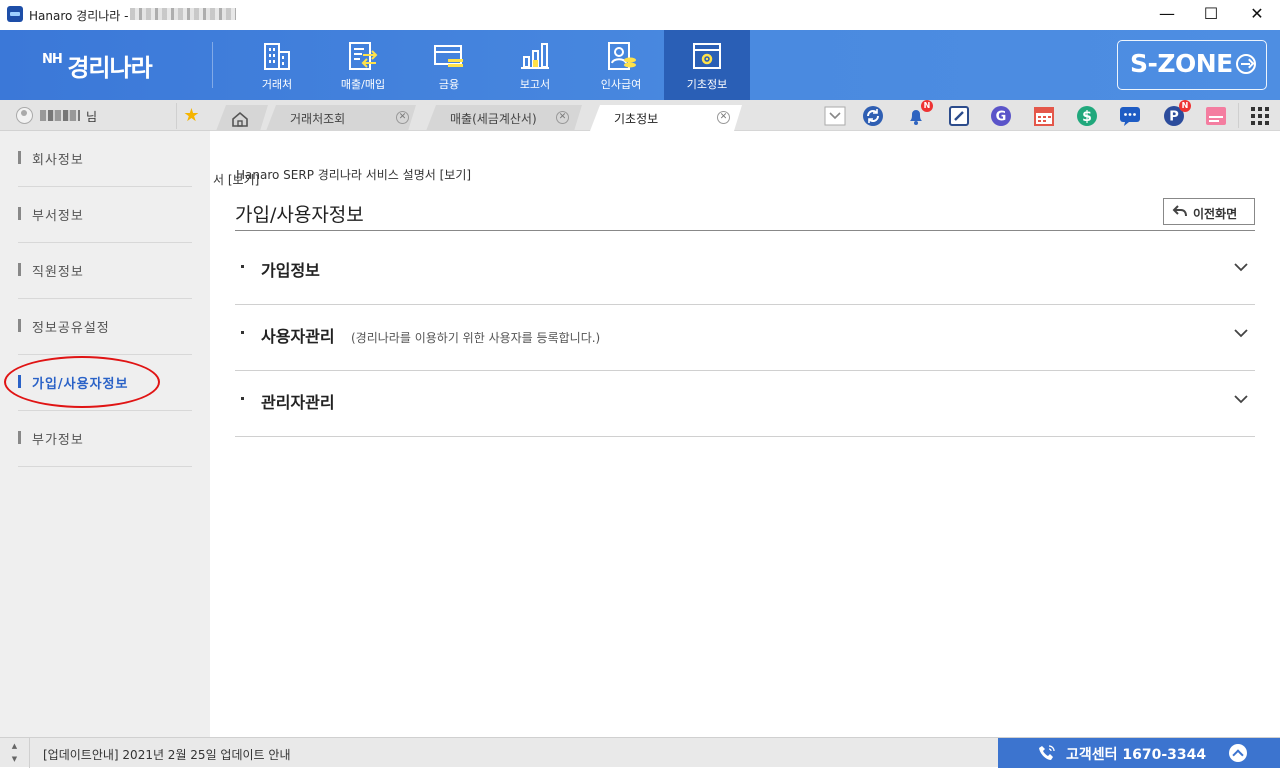  I want to click on minimize-button: —, so click(1167, 15).